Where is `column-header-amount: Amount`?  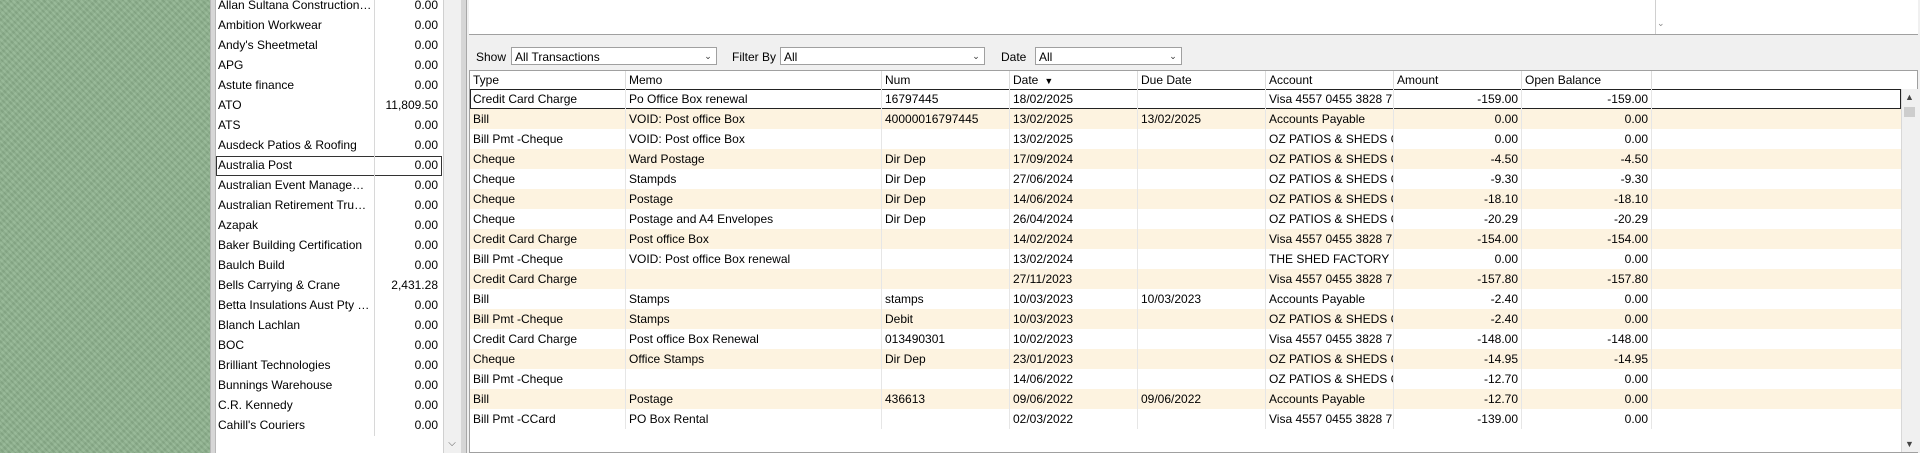
column-header-amount: Amount is located at coordinates (1458, 80).